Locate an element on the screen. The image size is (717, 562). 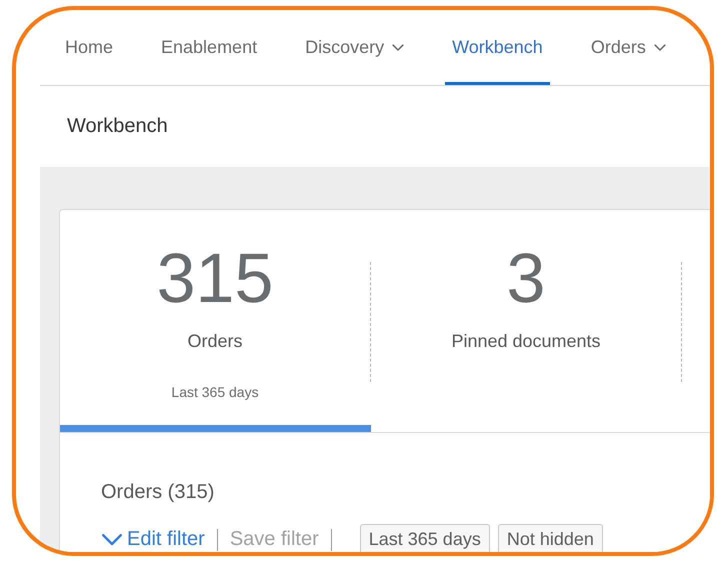
tile-label: Pinned documents is located at coordinates (526, 341).